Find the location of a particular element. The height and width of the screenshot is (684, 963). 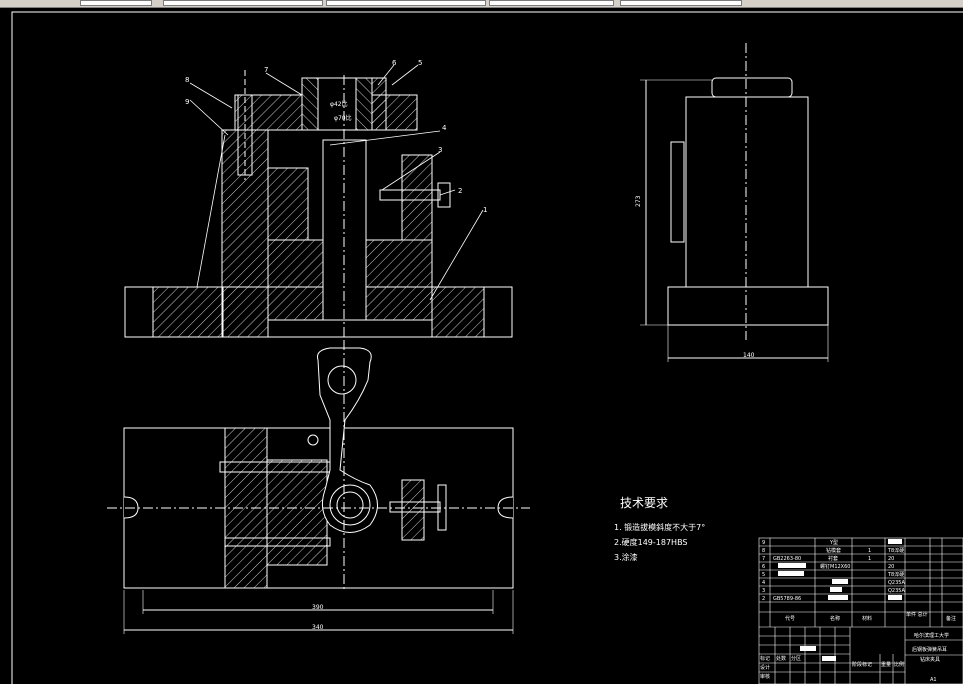

svg-text: GB2263-80 is located at coordinates (787, 559).